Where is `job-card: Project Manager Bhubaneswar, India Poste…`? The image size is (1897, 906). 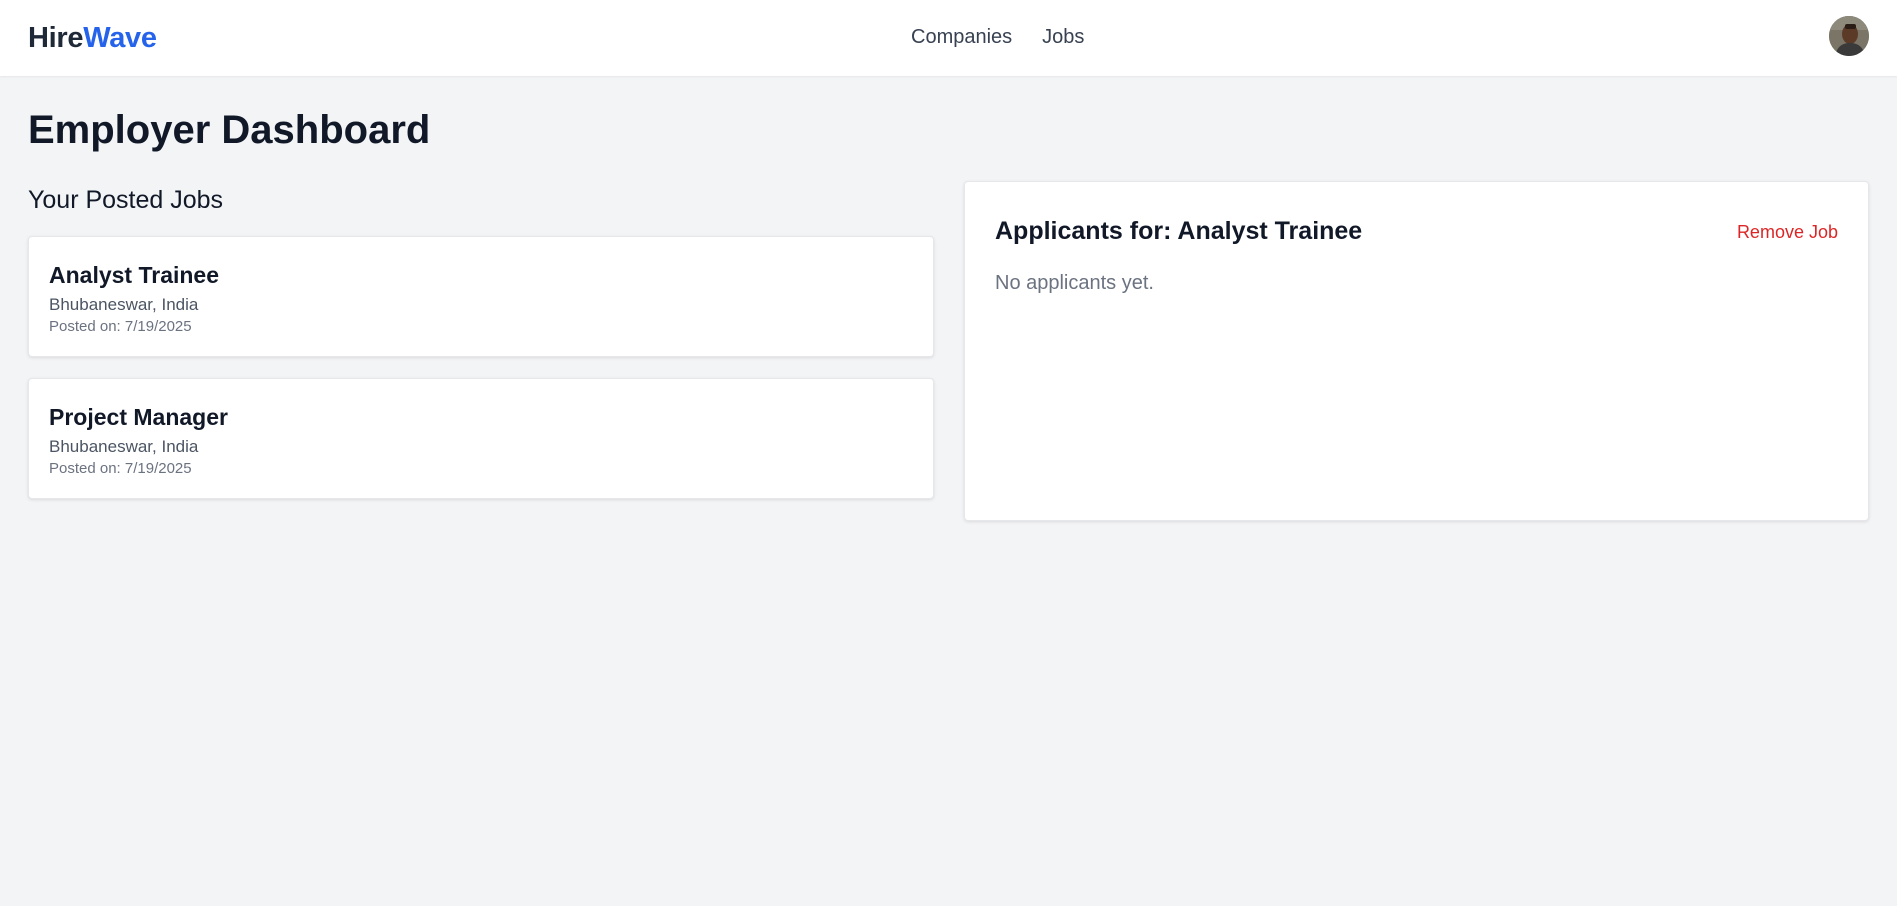 job-card: Project Manager Bhubaneswar, India Poste… is located at coordinates (481, 438).